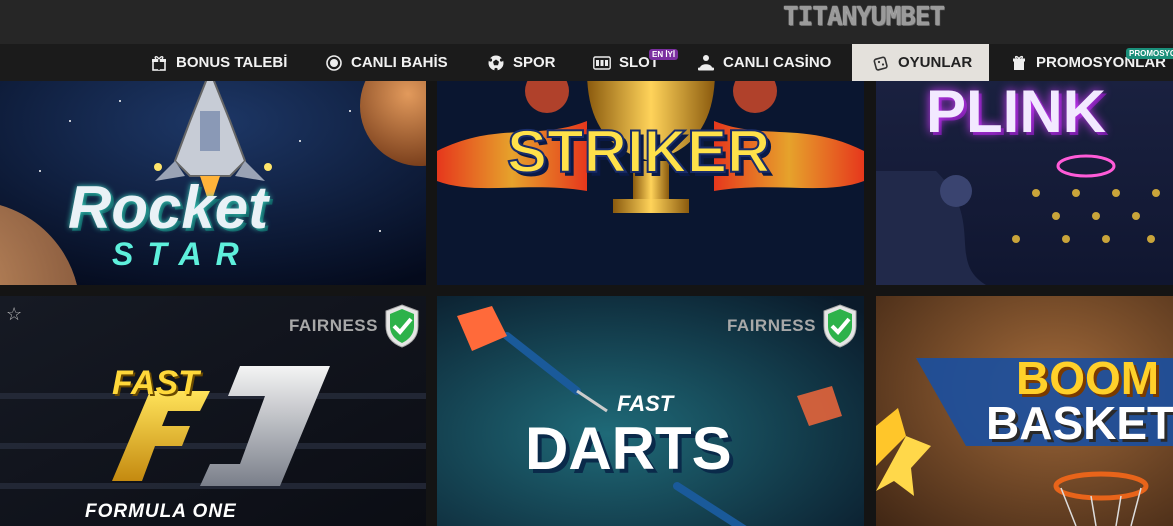 The height and width of the screenshot is (526, 1173). I want to click on game-tile-striker: STRIKER, so click(650, 183).